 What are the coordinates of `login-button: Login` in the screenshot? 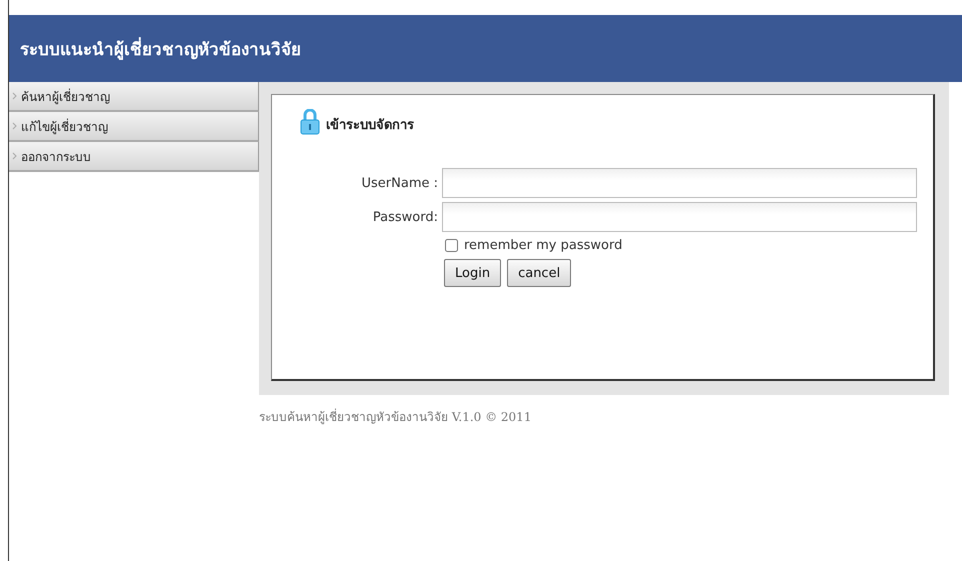 It's located at (473, 273).